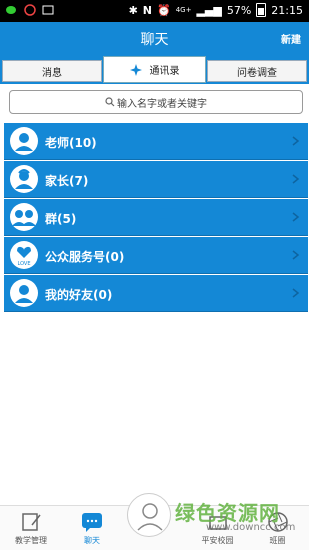 This screenshot has height=550, width=320. I want to click on list-item-label: 我的好友(0), so click(79, 295).